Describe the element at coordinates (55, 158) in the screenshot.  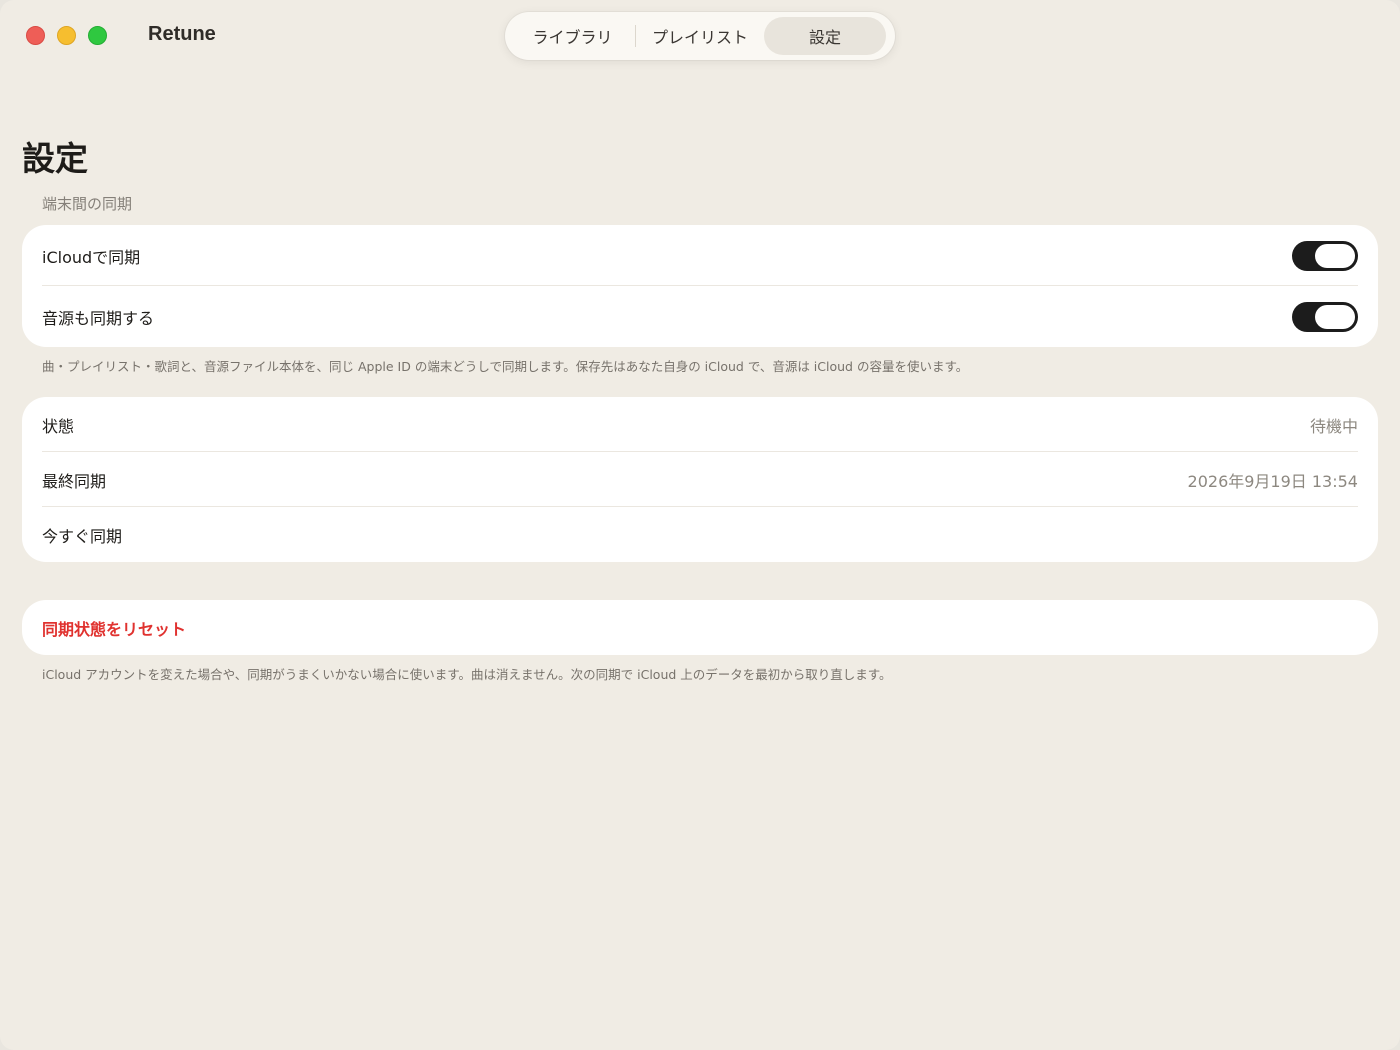
I see `page-title: 設定` at that location.